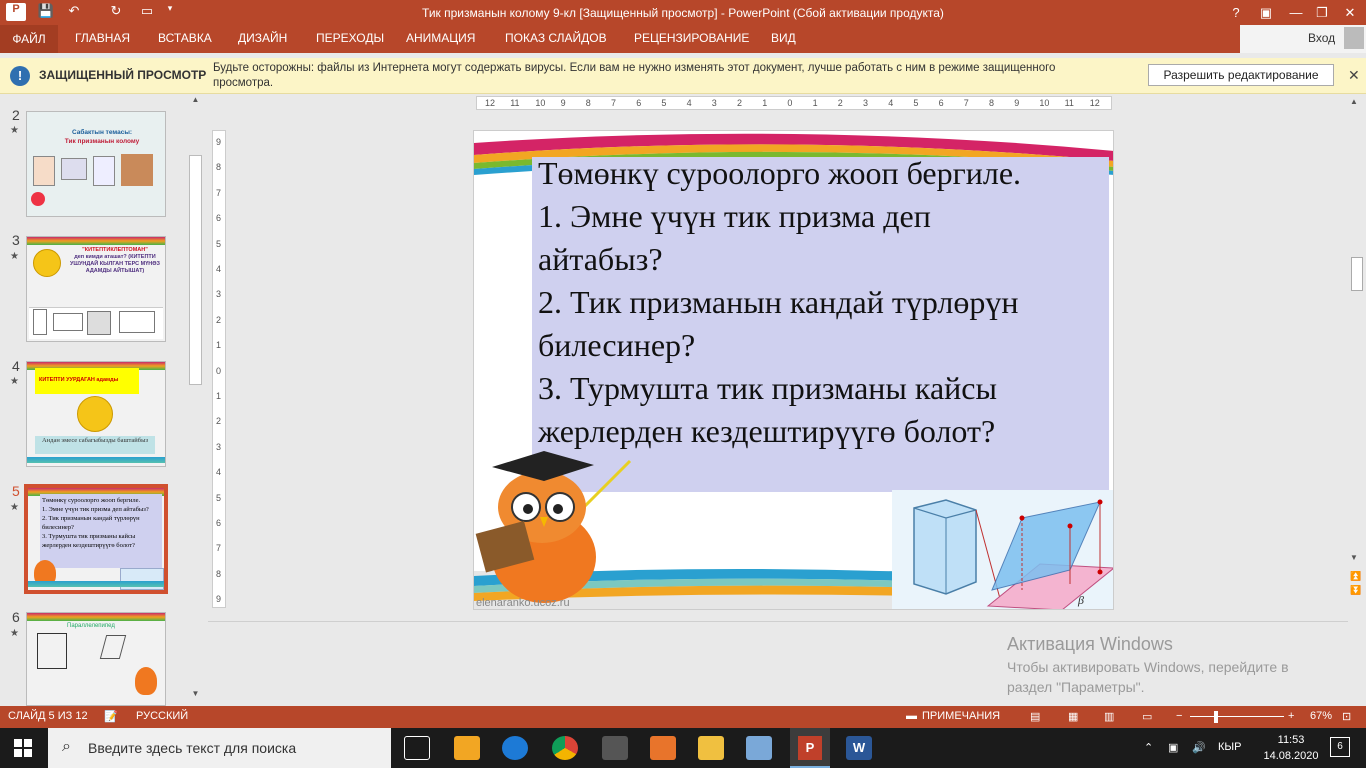 The image size is (1366, 768). I want to click on thumb-line: КИТЕПТИ УУРДАГАН адамды, so click(87, 381).